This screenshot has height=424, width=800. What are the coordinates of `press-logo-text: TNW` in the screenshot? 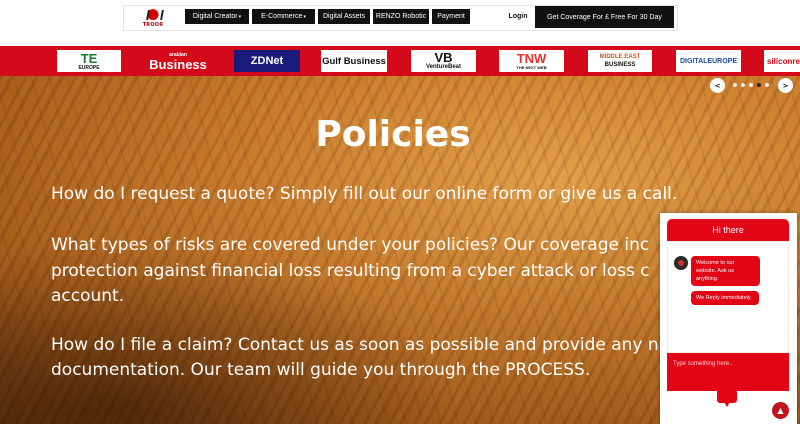 It's located at (531, 58).